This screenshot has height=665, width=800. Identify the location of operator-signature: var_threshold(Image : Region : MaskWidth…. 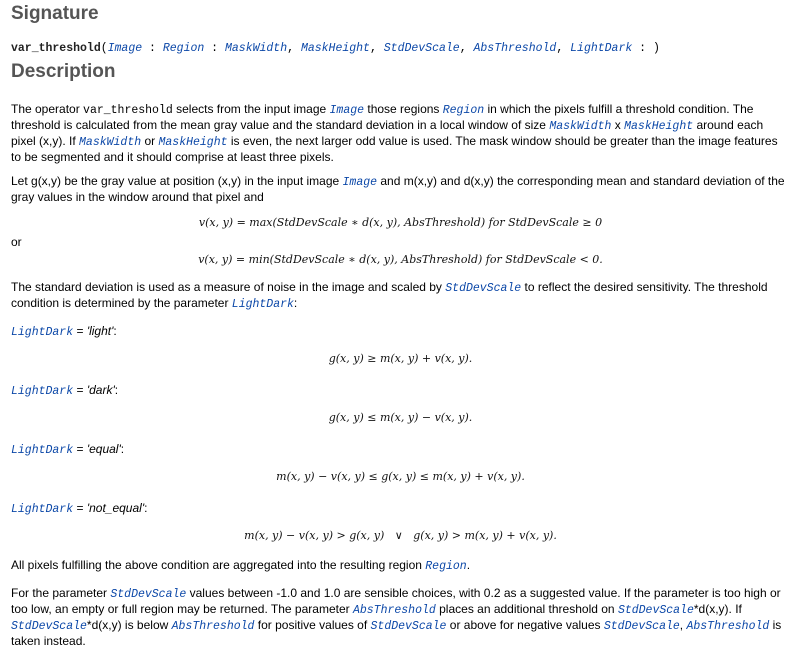
(335, 48).